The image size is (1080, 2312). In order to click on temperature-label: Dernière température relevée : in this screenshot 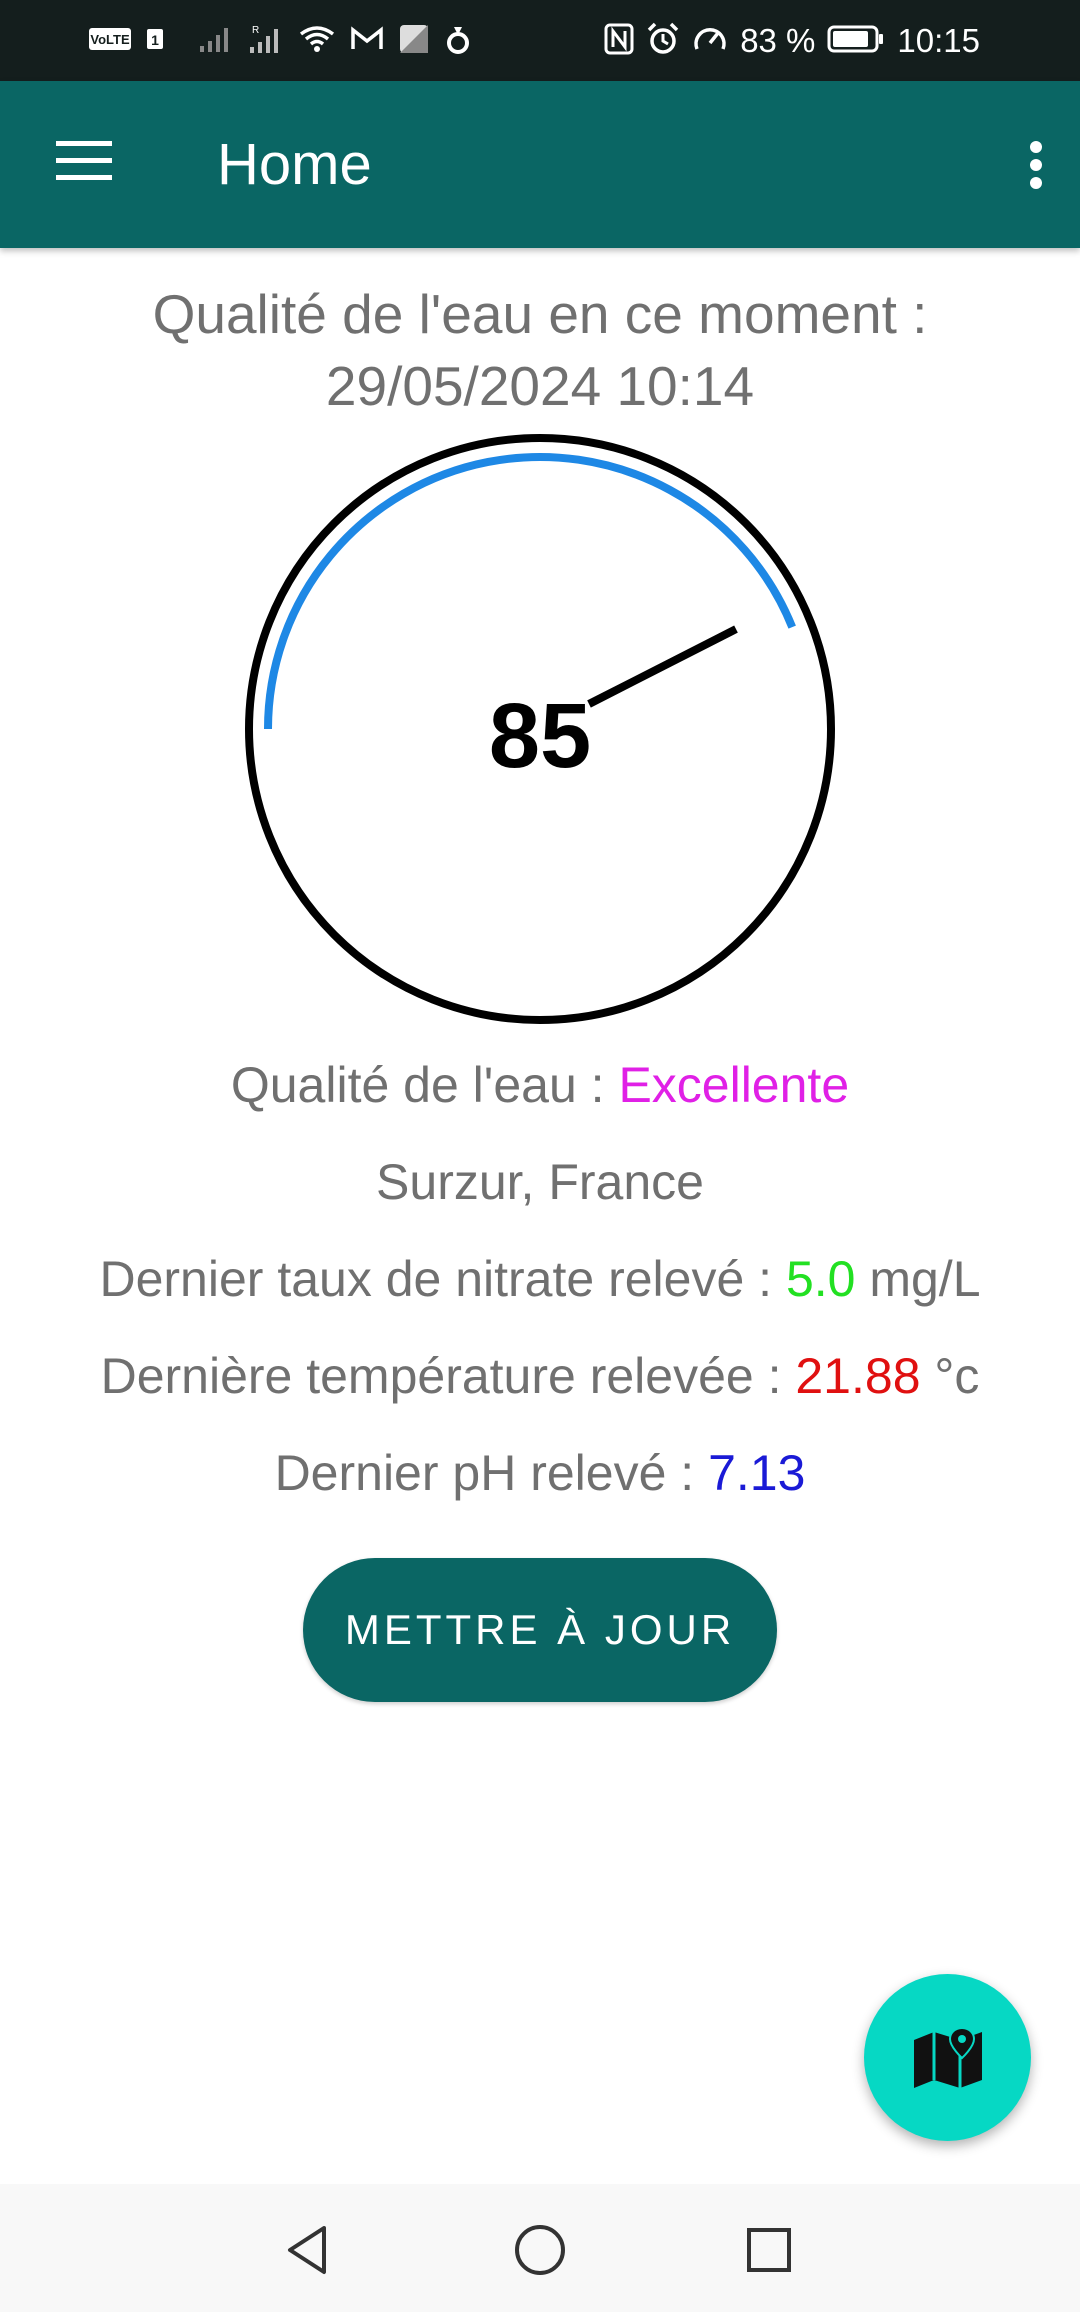, I will do `click(448, 1376)`.